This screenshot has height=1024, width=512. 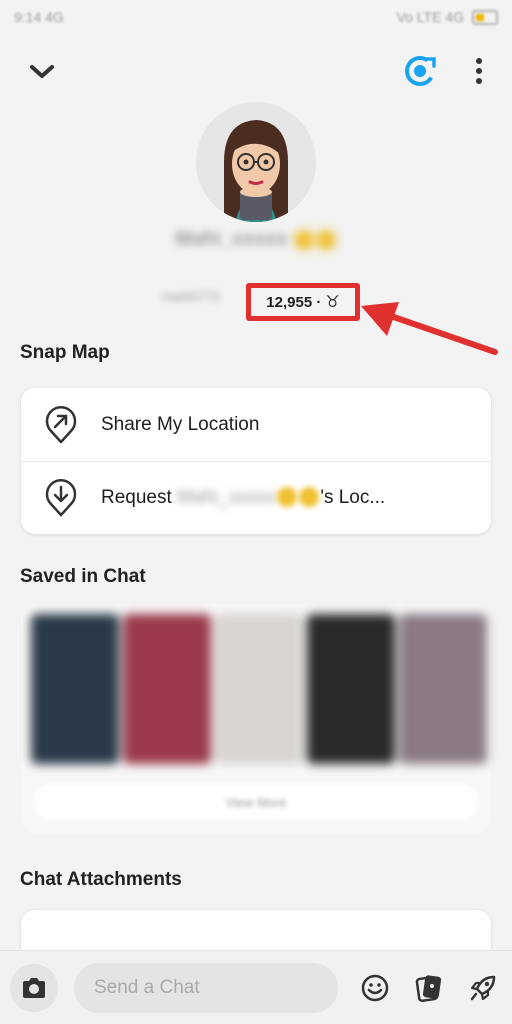 I want to click on games-button, so click(x=483, y=988).